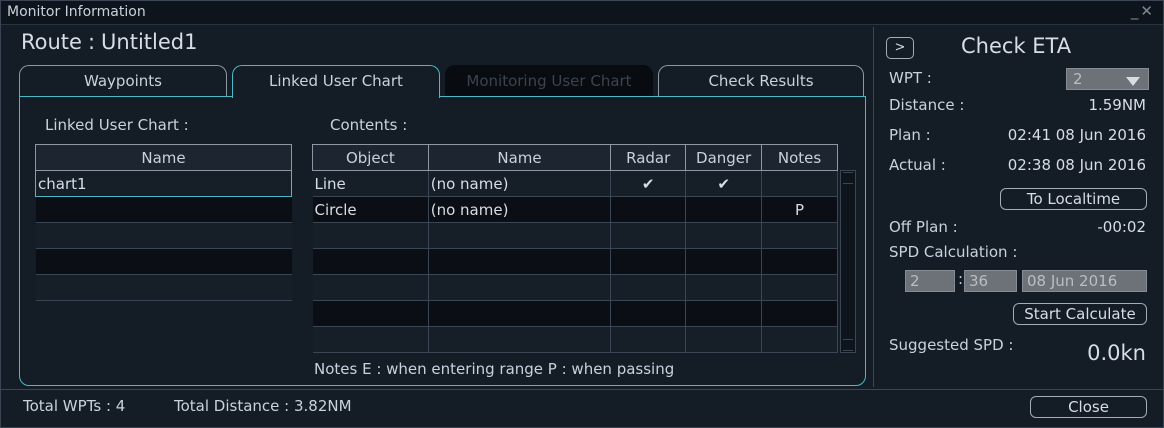 This screenshot has height=428, width=1164. Describe the element at coordinates (1076, 135) in the screenshot. I see `plan-value: 02:41 08 Jun 2016` at that location.